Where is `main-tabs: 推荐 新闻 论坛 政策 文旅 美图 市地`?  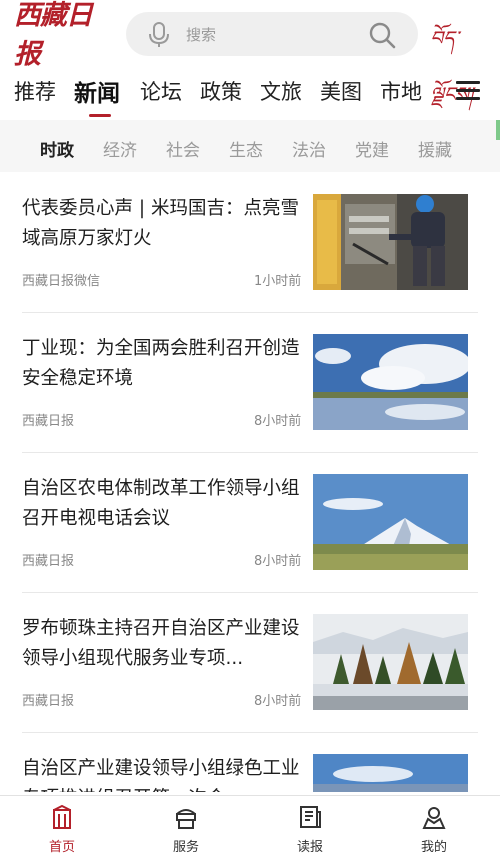
main-tabs: 推荐 新闻 论坛 政策 文旅 美图 市地 is located at coordinates (250, 92).